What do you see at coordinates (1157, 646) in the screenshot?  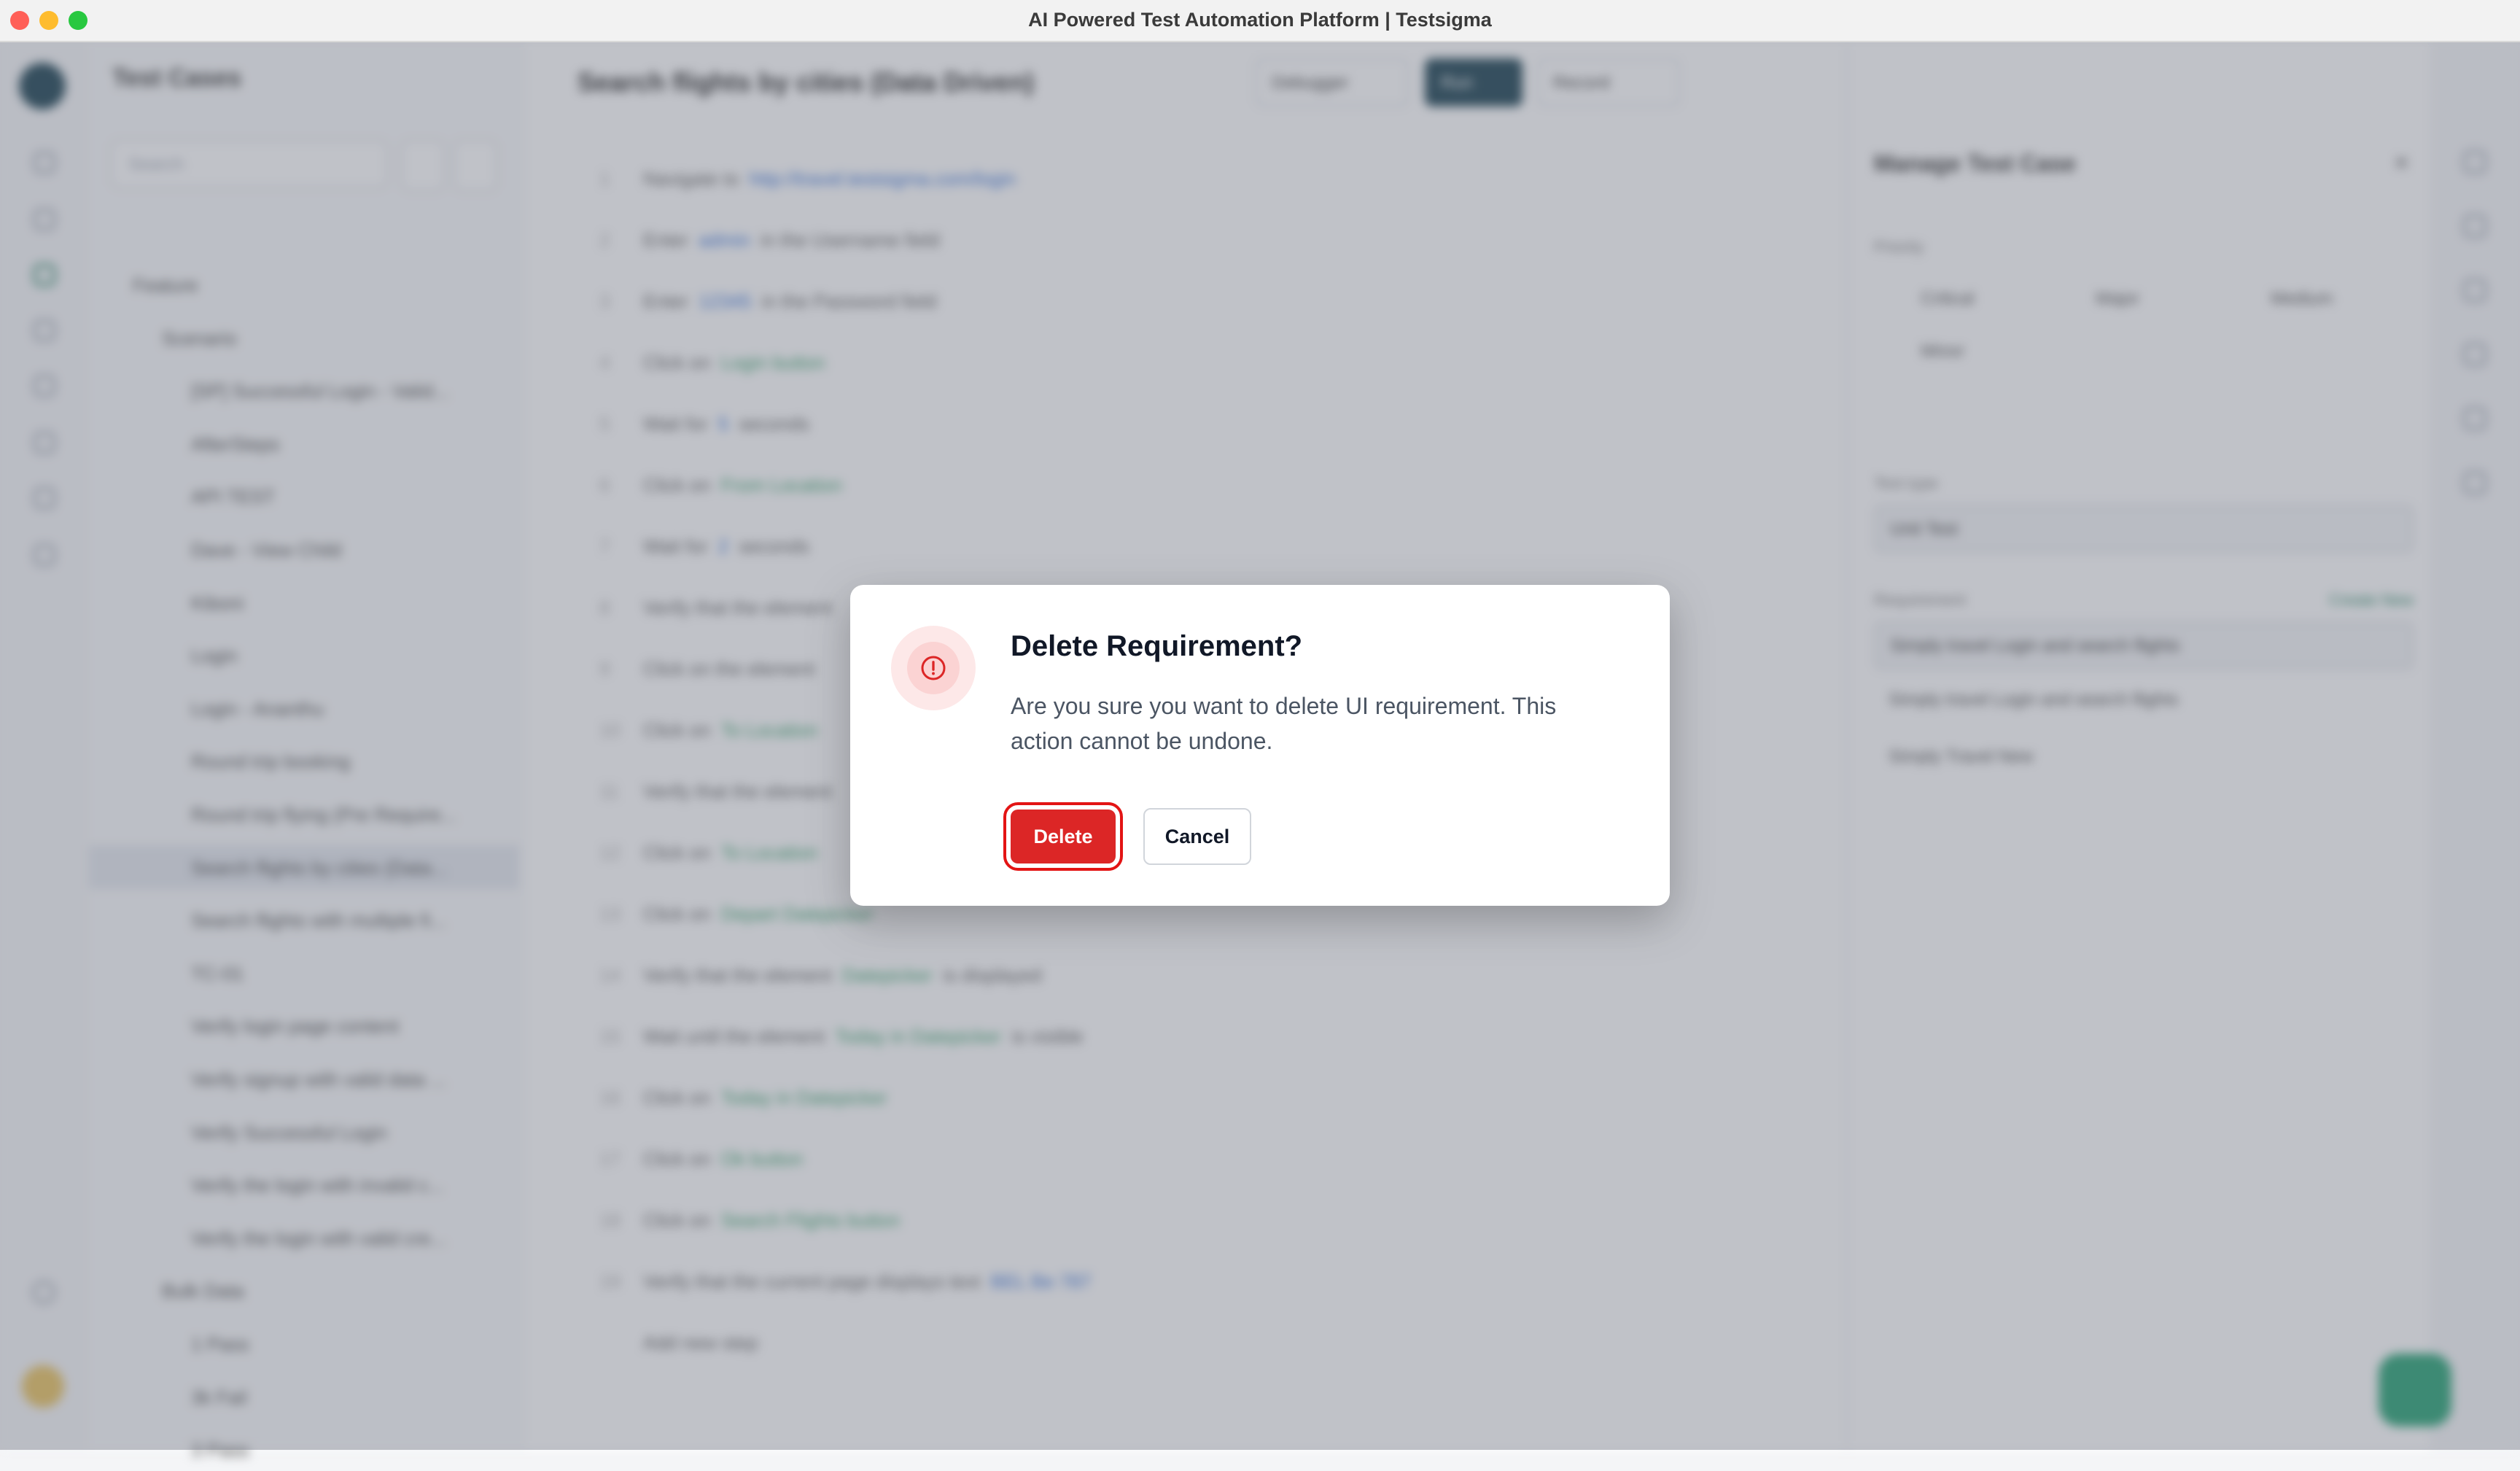 I see `dialog-title: Delete Requirement?` at bounding box center [1157, 646].